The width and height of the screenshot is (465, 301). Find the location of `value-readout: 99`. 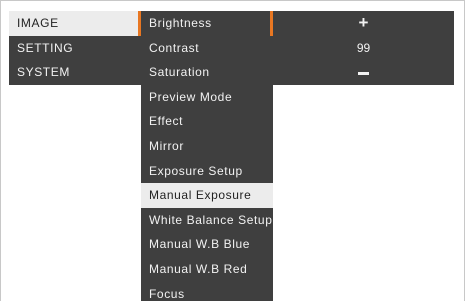

value-readout: 99 is located at coordinates (363, 47).